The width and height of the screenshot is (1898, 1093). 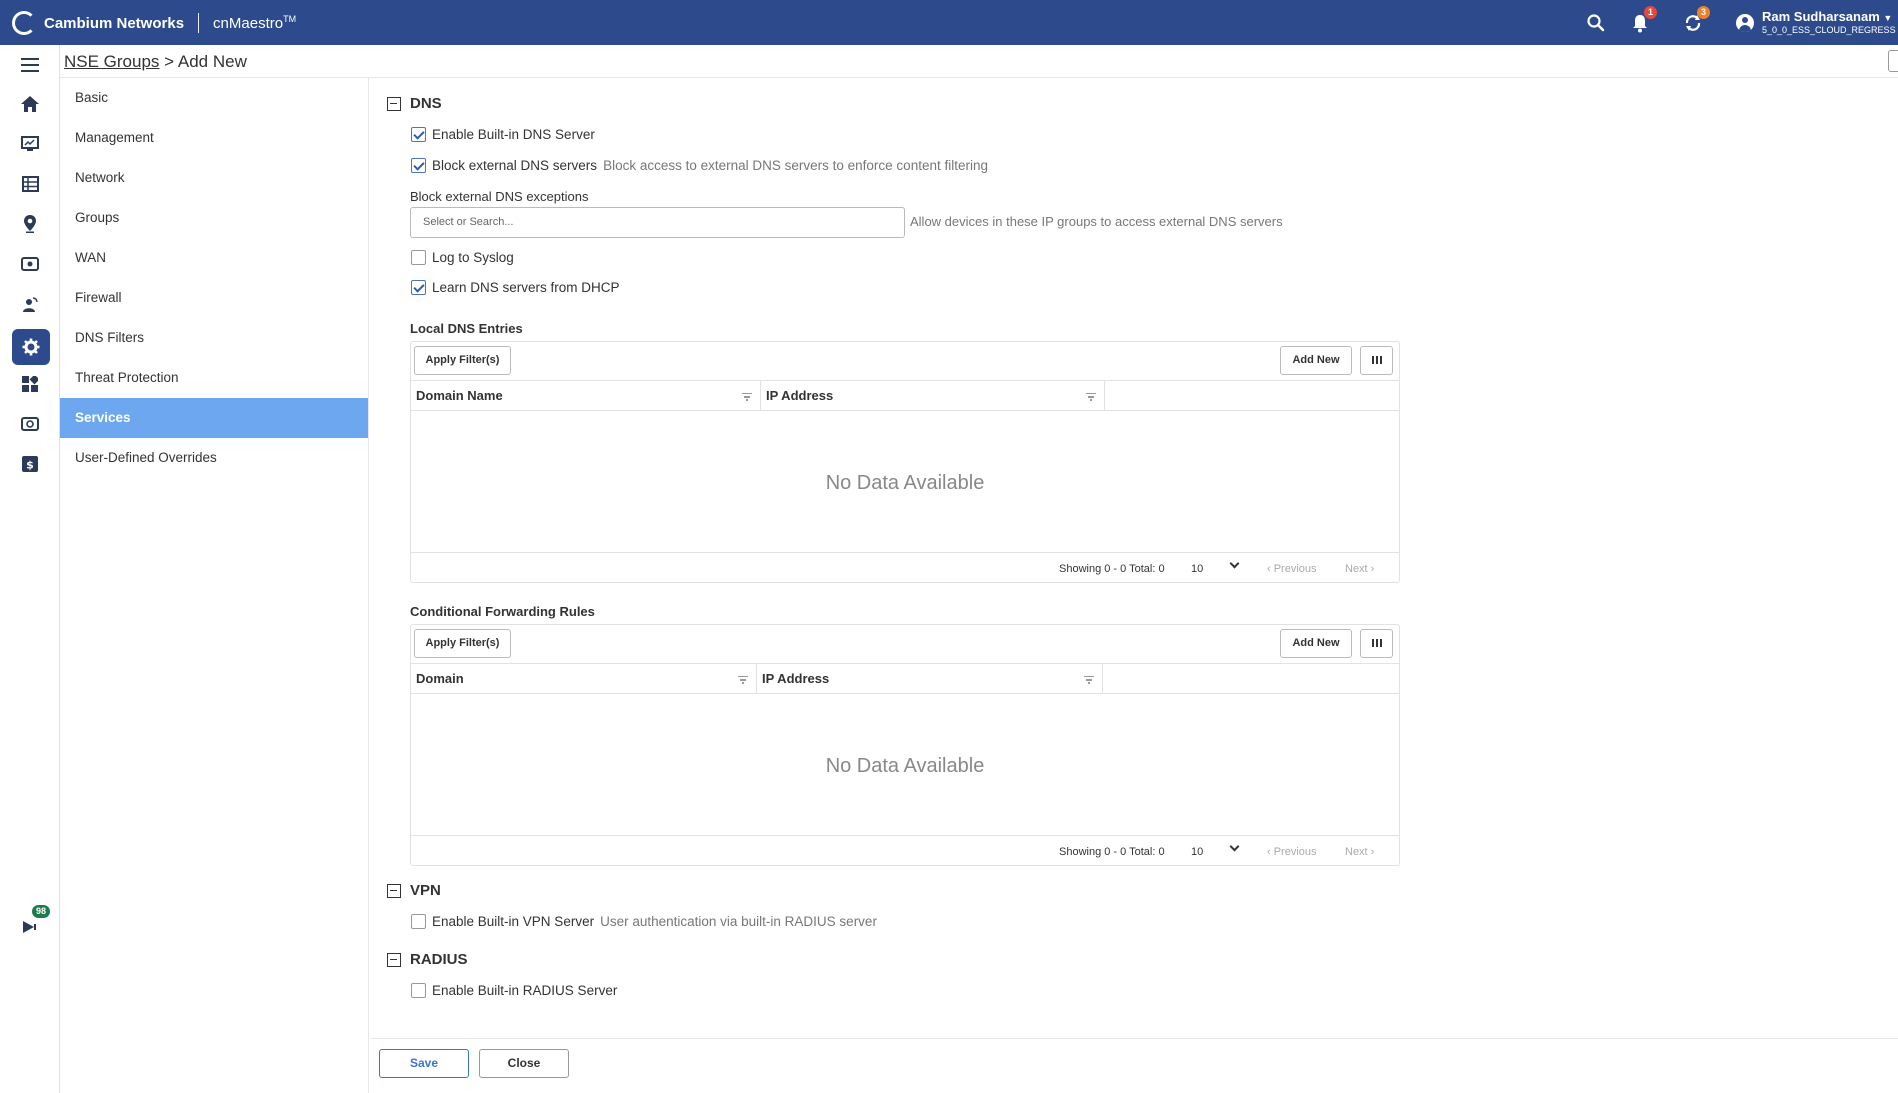 I want to click on map-pin-icon, so click(x=30, y=224).